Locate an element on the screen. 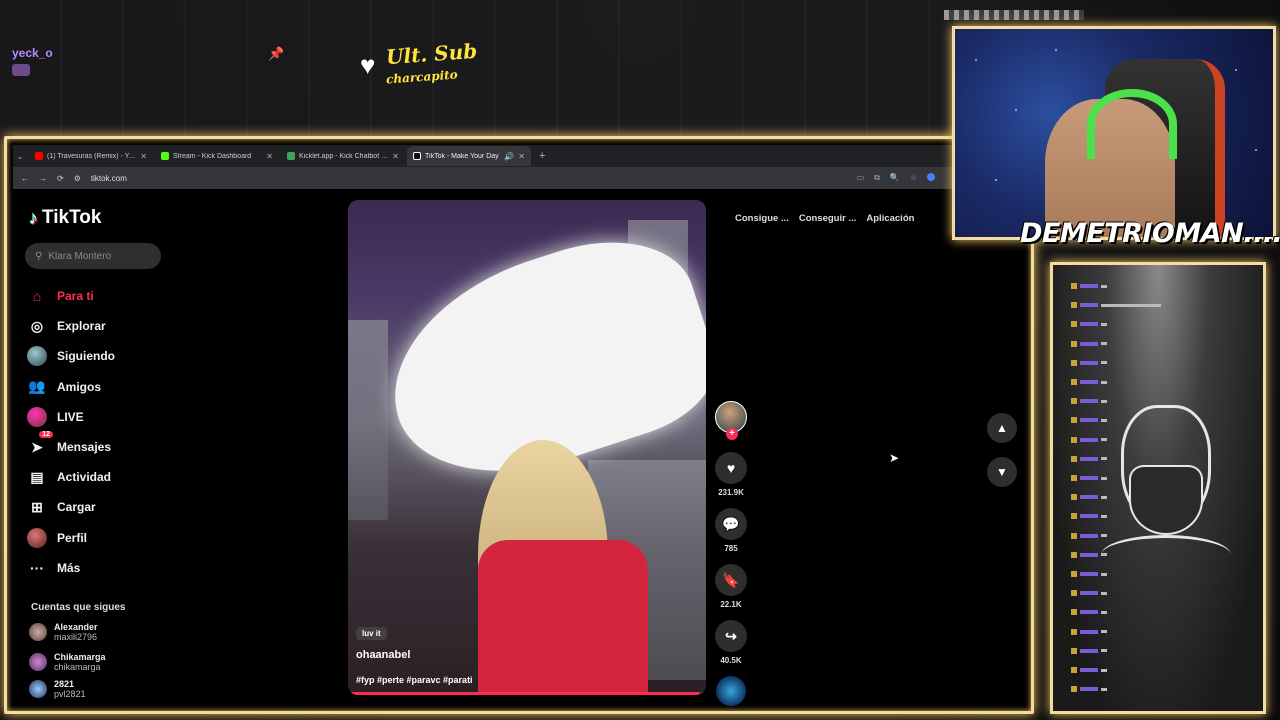 The image size is (1280, 720). nav-label: LIVE is located at coordinates (70, 416).